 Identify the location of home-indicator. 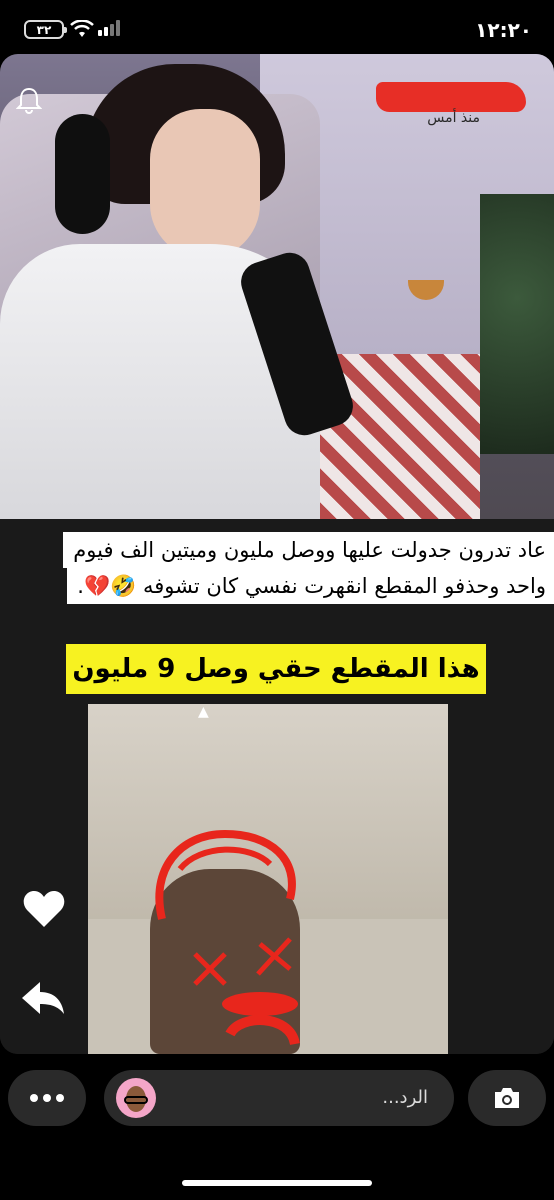
(277, 1183).